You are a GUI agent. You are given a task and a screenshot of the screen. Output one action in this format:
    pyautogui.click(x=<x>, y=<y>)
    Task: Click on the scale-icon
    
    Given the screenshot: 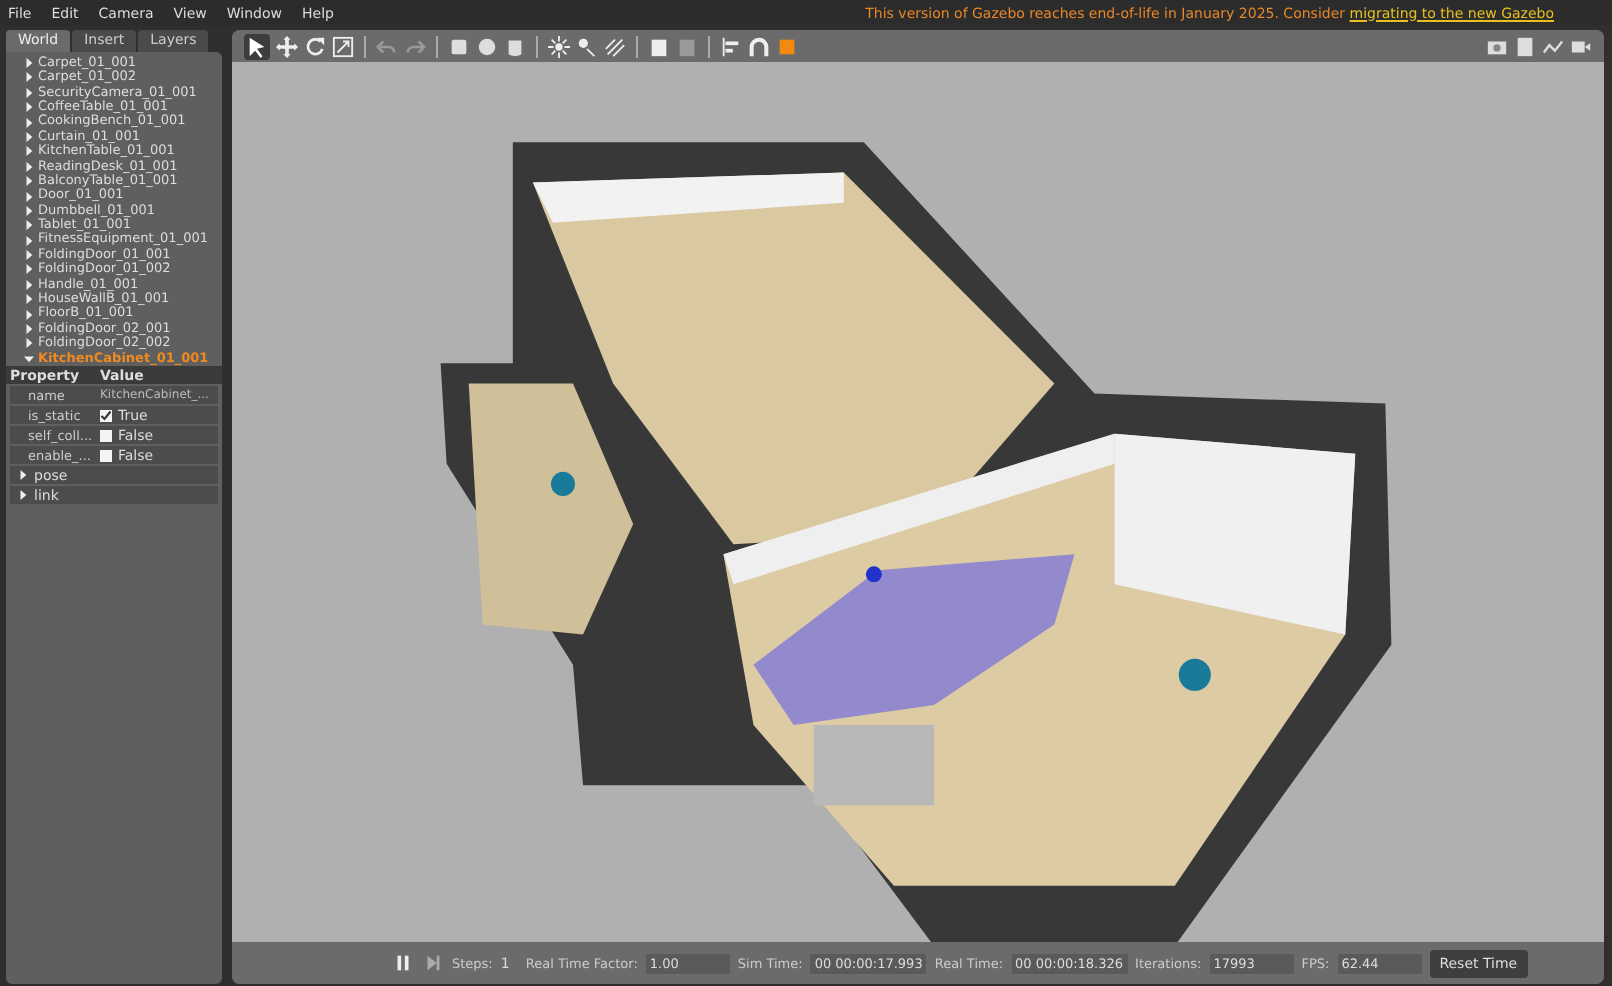 What is the action you would take?
    pyautogui.click(x=343, y=46)
    